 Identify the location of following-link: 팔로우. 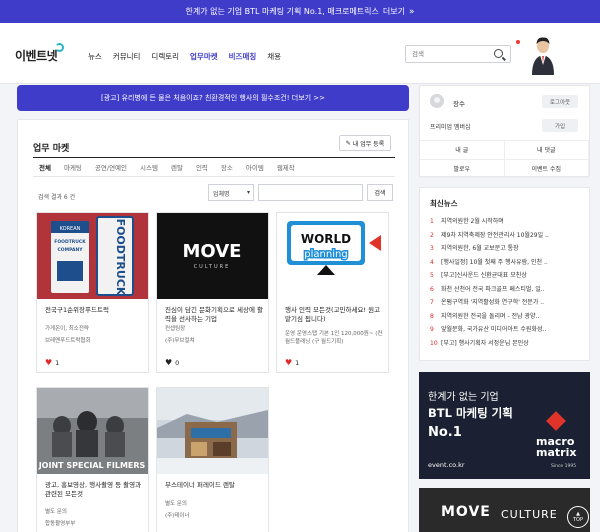
(462, 168).